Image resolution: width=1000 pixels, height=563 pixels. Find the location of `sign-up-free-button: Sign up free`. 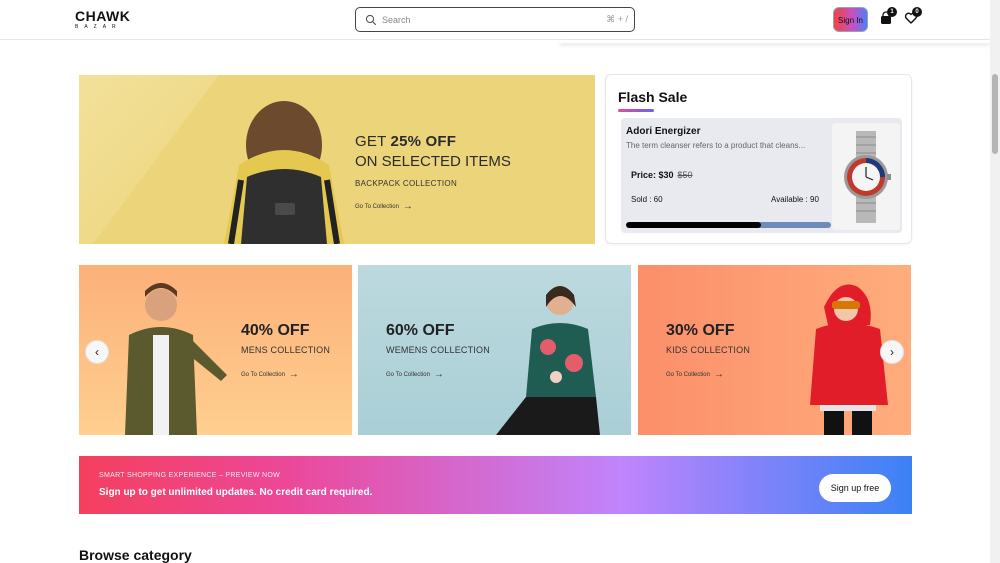

sign-up-free-button: Sign up free is located at coordinates (855, 488).